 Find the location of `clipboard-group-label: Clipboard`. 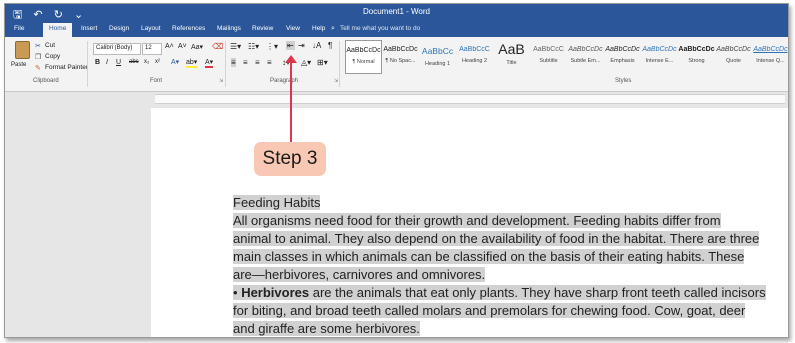

clipboard-group-label: Clipboard is located at coordinates (46, 81).